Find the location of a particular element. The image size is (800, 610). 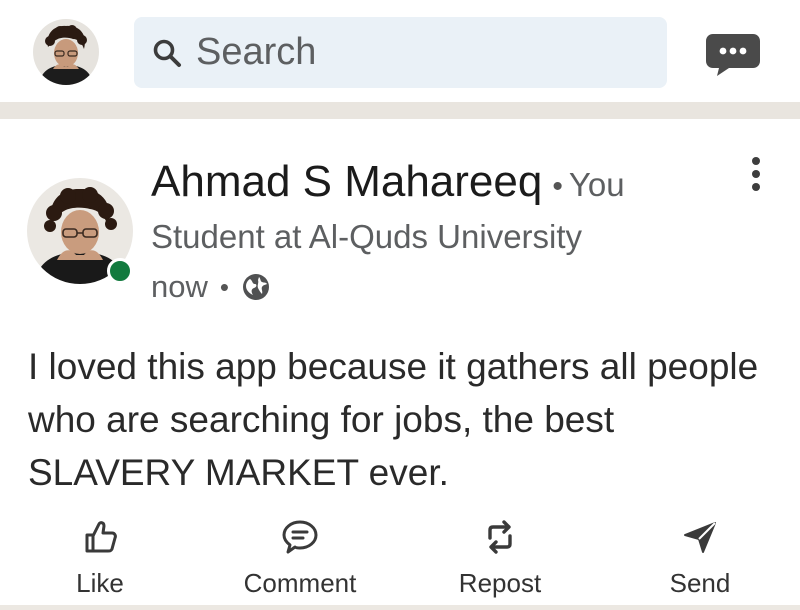

like-label: Like is located at coordinates (100, 583).